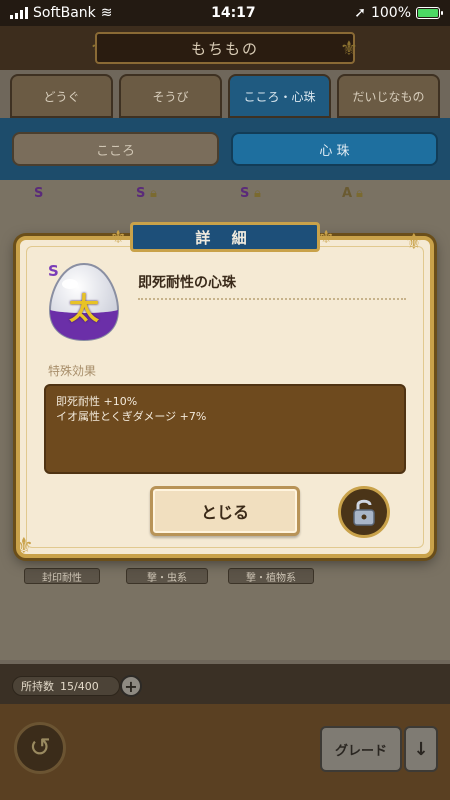  I want to click on battery-percent: 100%, so click(390, 13).